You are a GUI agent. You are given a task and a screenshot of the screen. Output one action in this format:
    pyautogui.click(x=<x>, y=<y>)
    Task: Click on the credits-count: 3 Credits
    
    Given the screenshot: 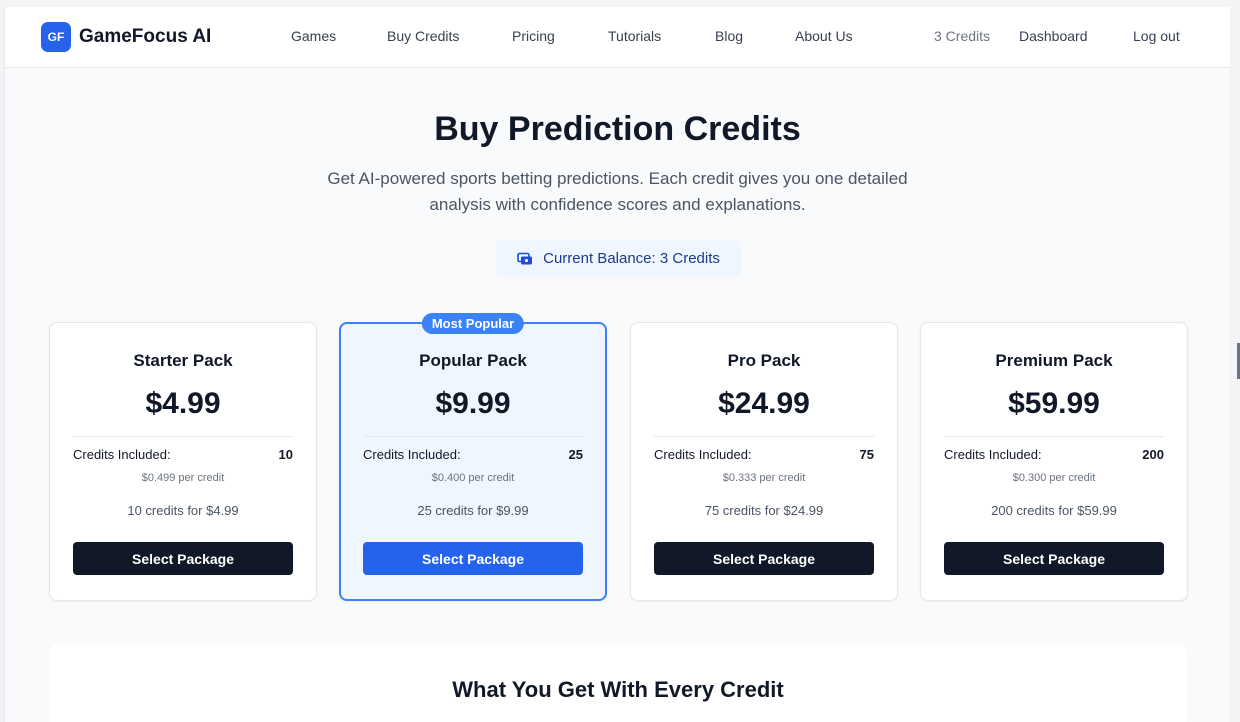 What is the action you would take?
    pyautogui.click(x=962, y=36)
    